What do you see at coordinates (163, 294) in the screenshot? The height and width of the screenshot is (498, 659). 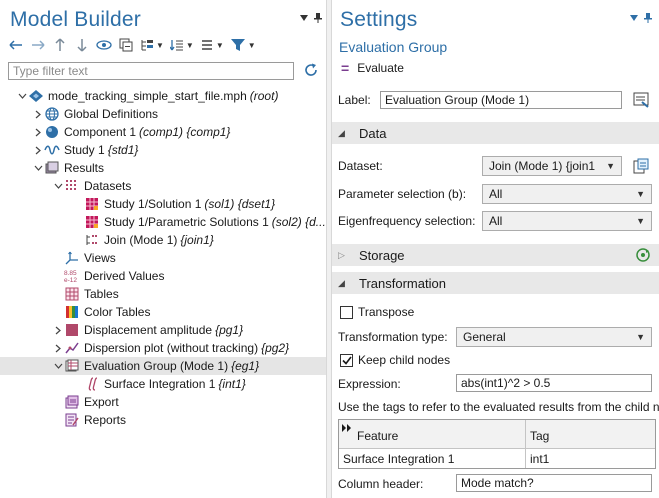 I see `tree-item-tables: Tables` at bounding box center [163, 294].